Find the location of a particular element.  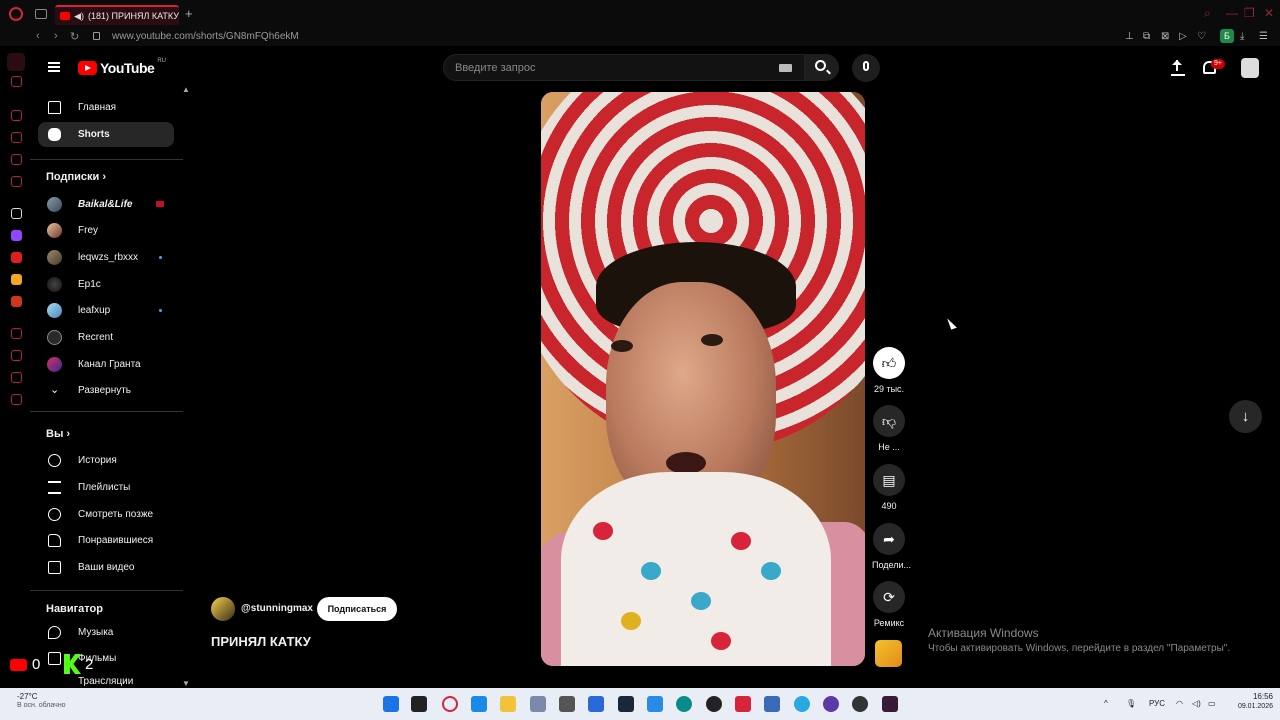

menu-icon is located at coordinates (54, 67).